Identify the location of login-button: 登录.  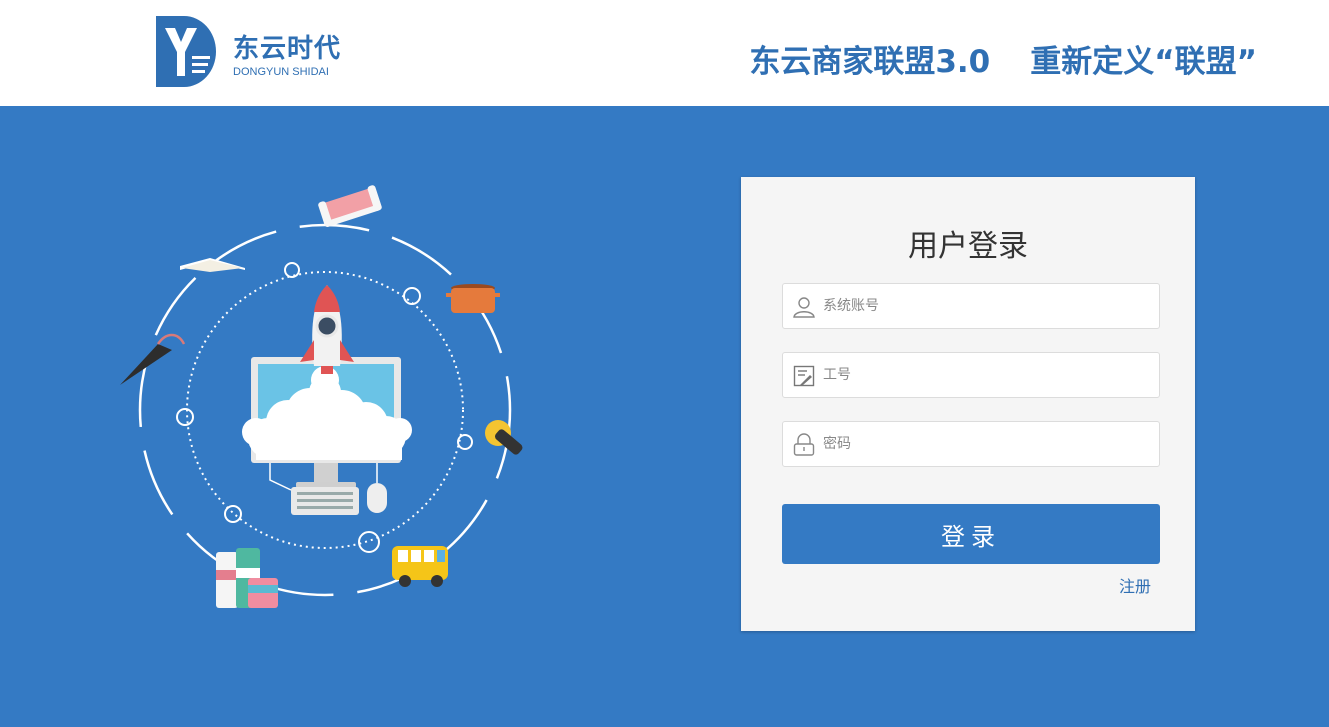
(971, 534).